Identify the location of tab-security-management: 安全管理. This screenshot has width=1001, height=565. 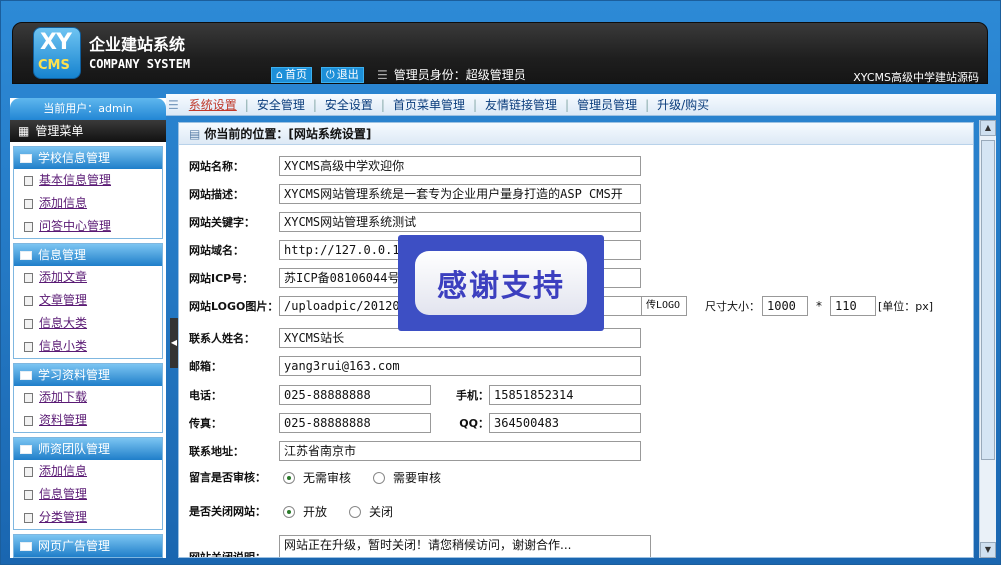
(281, 104).